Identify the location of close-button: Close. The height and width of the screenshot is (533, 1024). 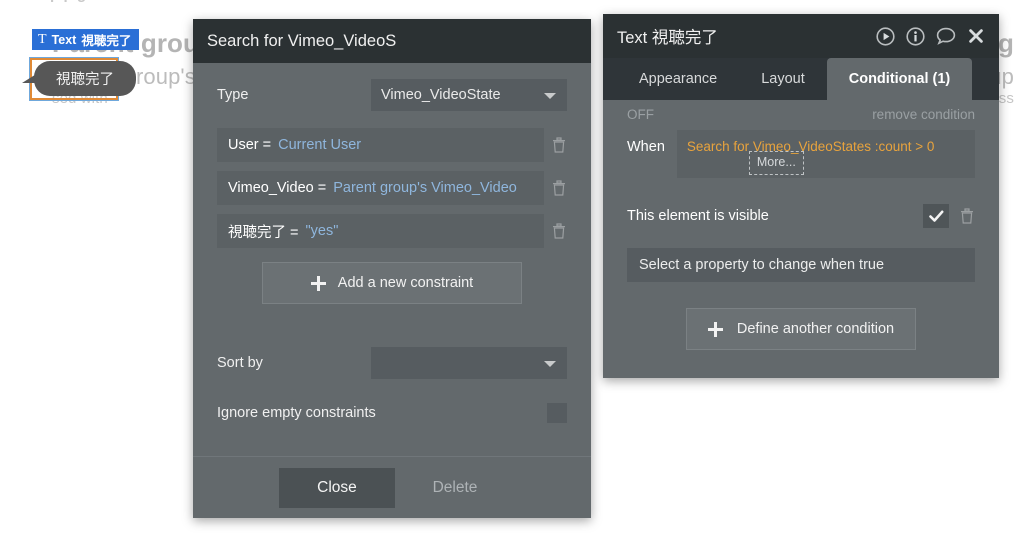
(337, 487).